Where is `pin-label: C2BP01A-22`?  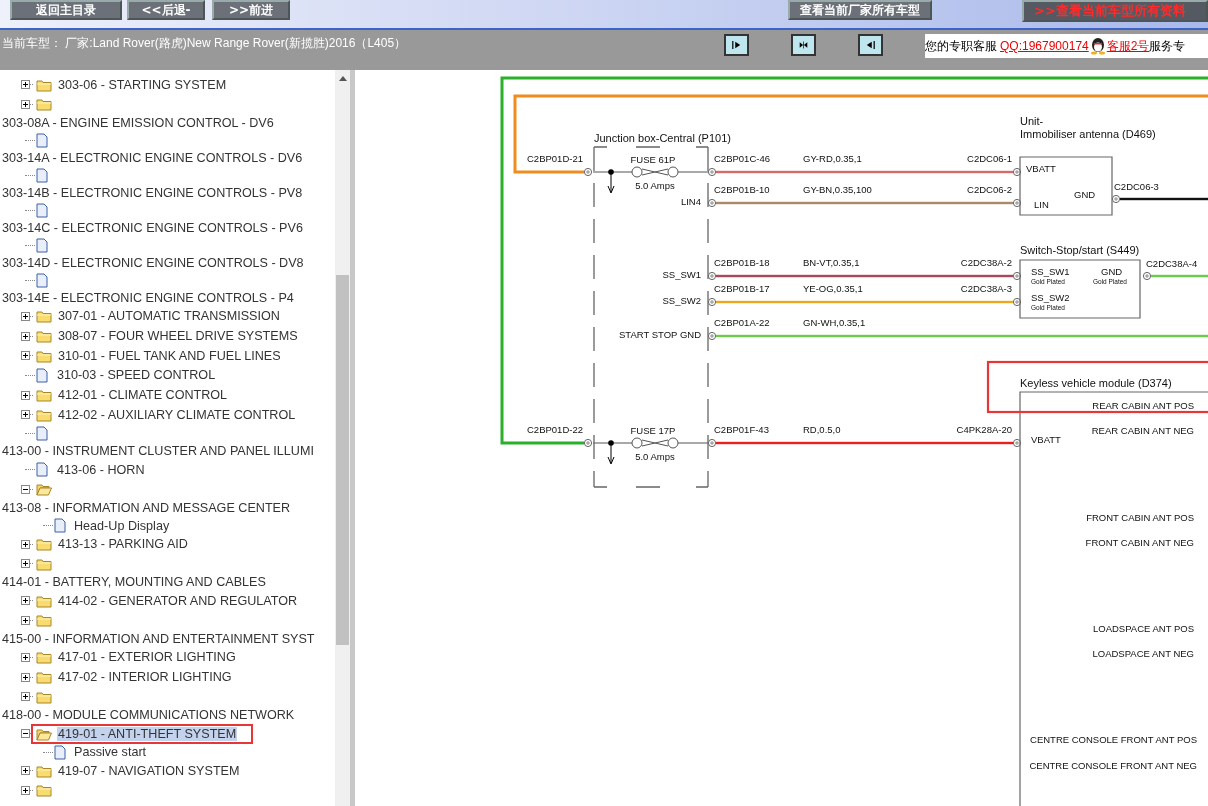 pin-label: C2BP01A-22 is located at coordinates (742, 322).